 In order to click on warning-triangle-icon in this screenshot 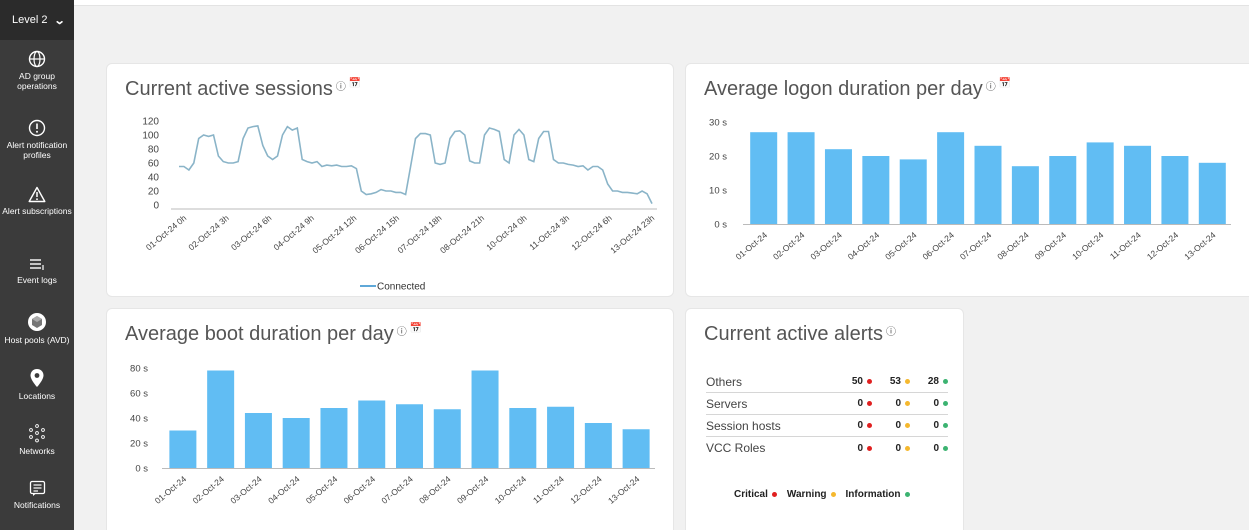, I will do `click(37, 194)`.